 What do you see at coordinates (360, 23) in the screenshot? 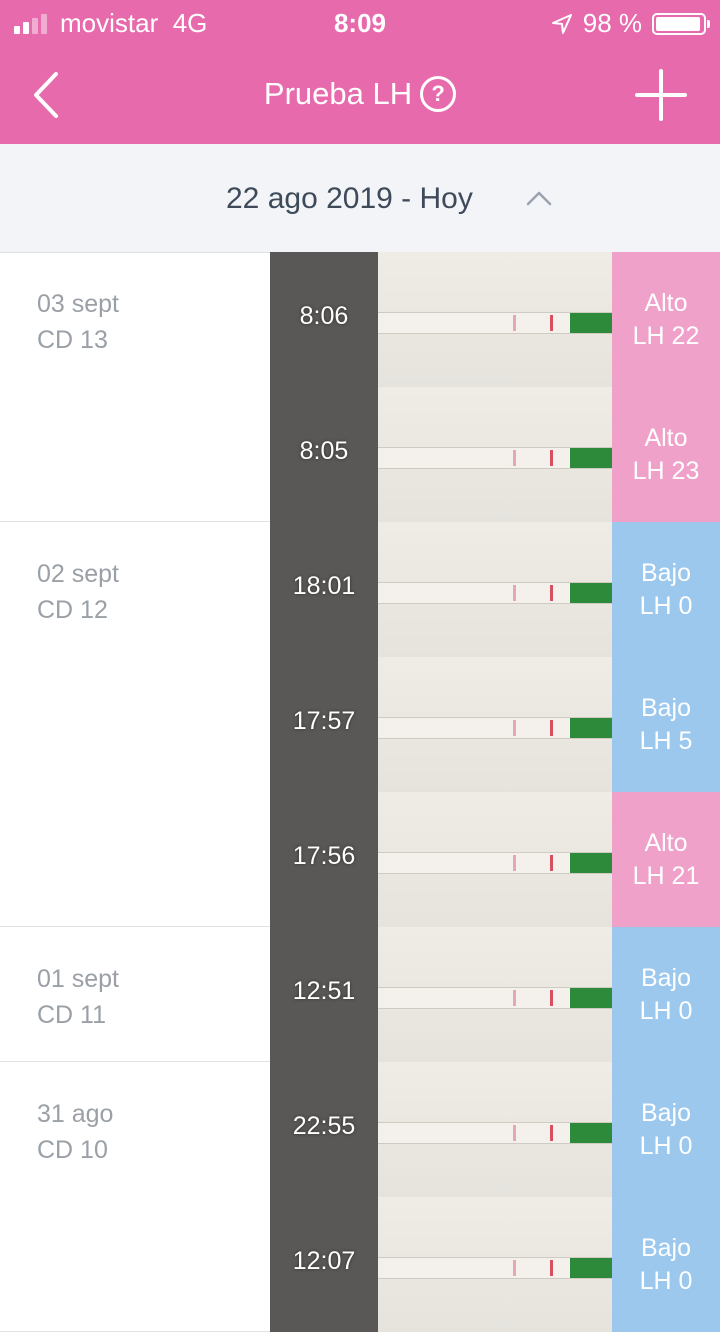
I see `status-bar: movistar 4G 8:09 98 %` at bounding box center [360, 23].